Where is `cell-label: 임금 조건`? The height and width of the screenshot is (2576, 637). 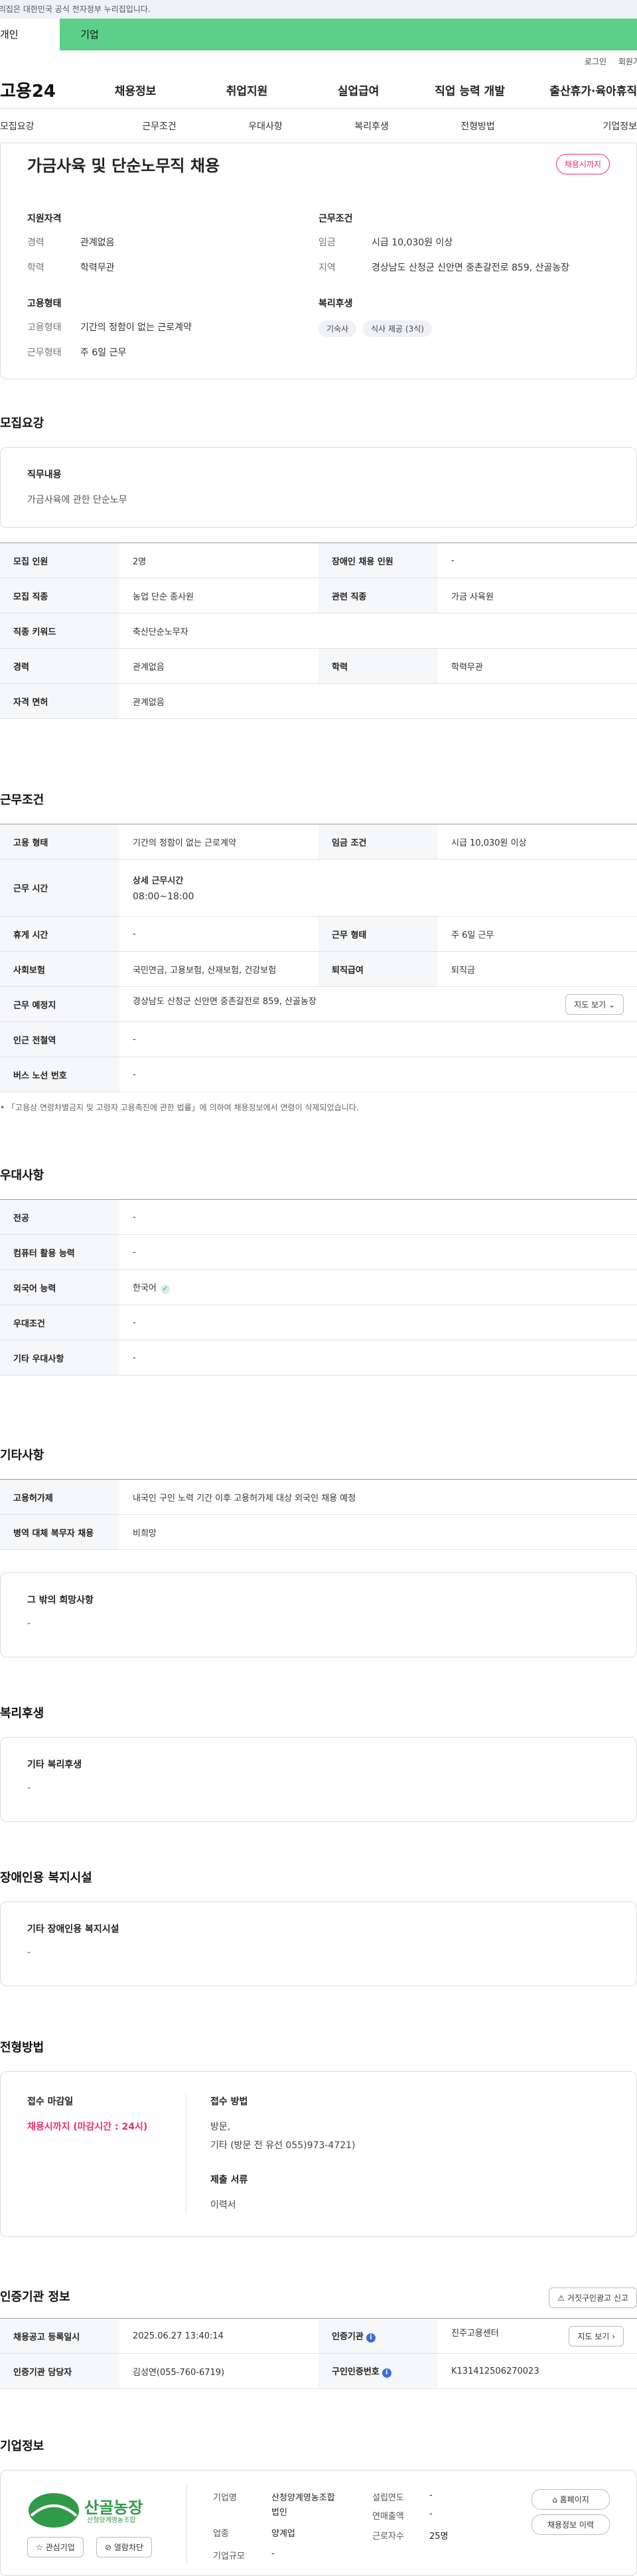 cell-label: 임금 조건 is located at coordinates (378, 842).